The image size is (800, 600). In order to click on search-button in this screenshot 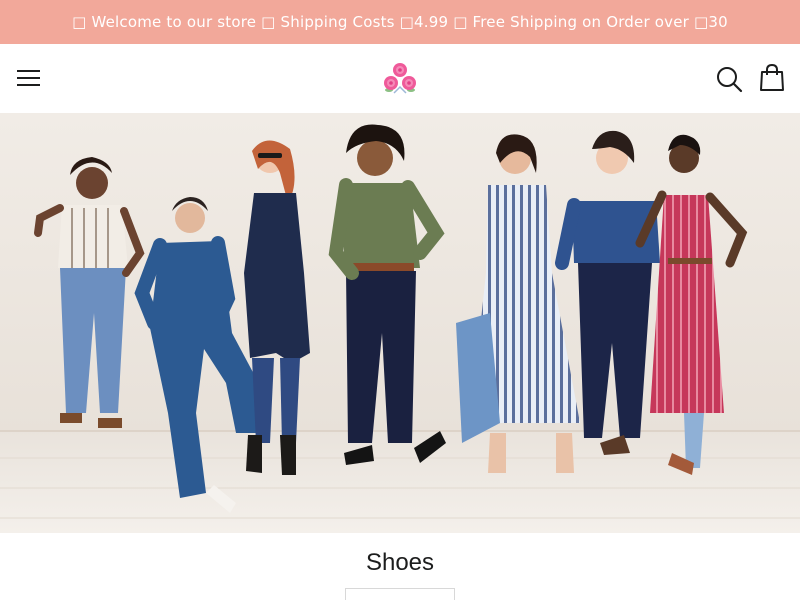, I will do `click(729, 79)`.